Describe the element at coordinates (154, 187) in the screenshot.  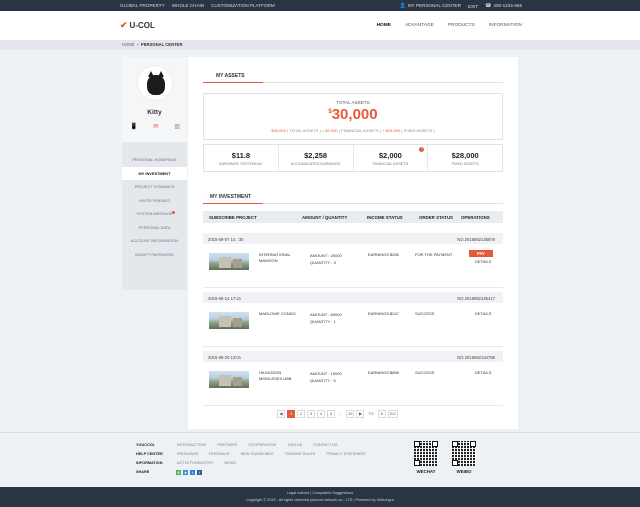
I see `sidebar-item-project-dynamics: PROJECT DYNAMICS` at that location.